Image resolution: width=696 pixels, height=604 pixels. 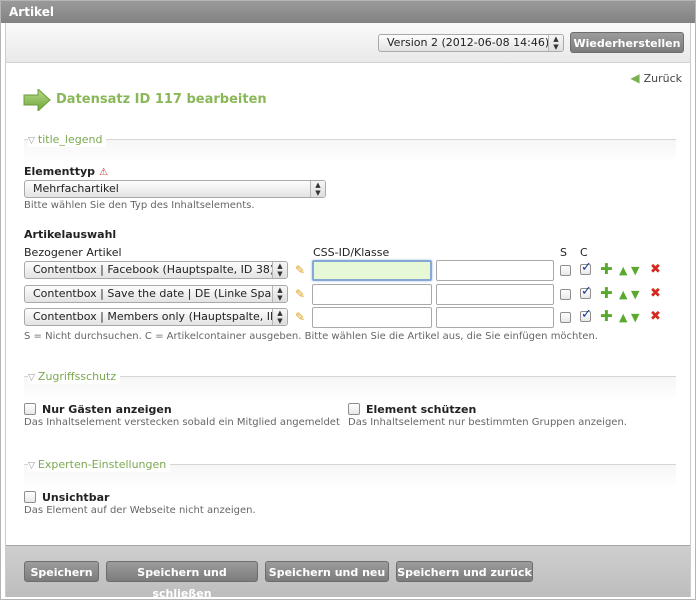 I want to click on elementtype-select: Mehrfachartikel ▲ ▼, so click(x=175, y=189).